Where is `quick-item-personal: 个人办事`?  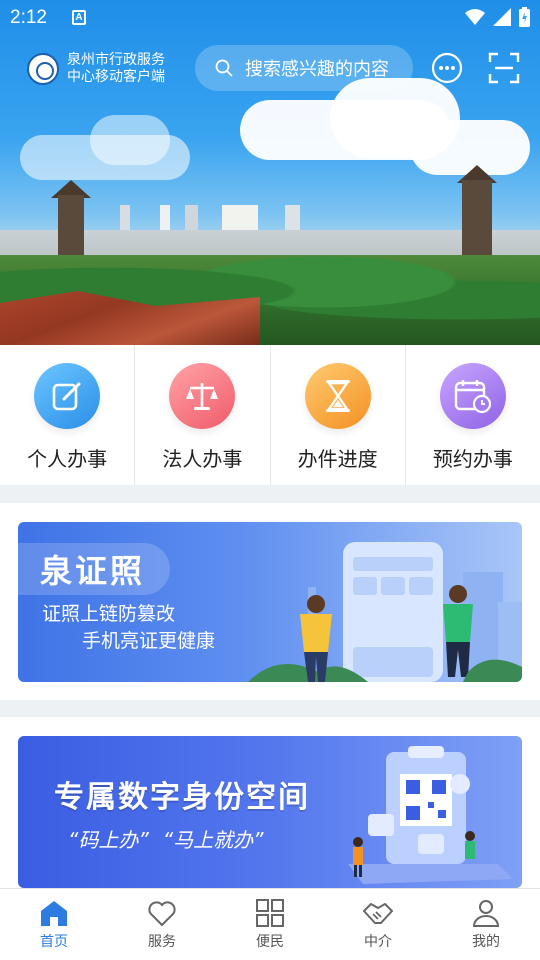
quick-item-personal: 个人办事 is located at coordinates (68, 415).